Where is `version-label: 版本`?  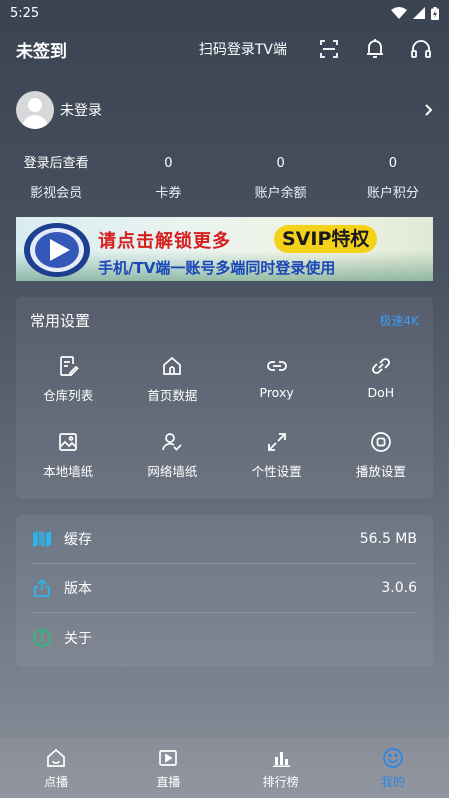 version-label: 版本 is located at coordinates (78, 589).